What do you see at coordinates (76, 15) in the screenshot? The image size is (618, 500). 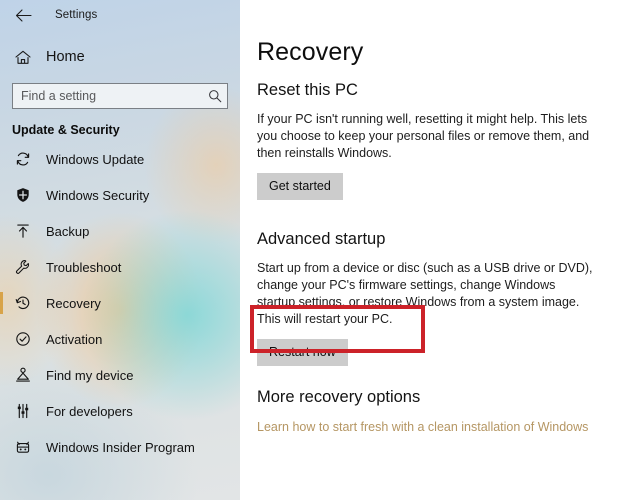 I see `app-title: Settings` at bounding box center [76, 15].